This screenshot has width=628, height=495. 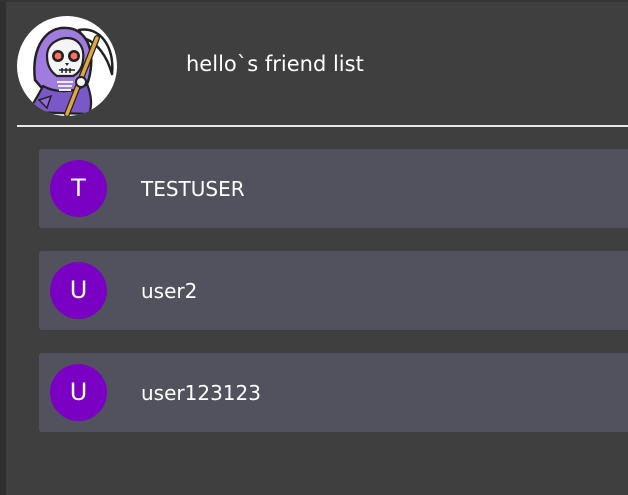 What do you see at coordinates (70, 71) in the screenshot?
I see `grim-reaper-icon` at bounding box center [70, 71].